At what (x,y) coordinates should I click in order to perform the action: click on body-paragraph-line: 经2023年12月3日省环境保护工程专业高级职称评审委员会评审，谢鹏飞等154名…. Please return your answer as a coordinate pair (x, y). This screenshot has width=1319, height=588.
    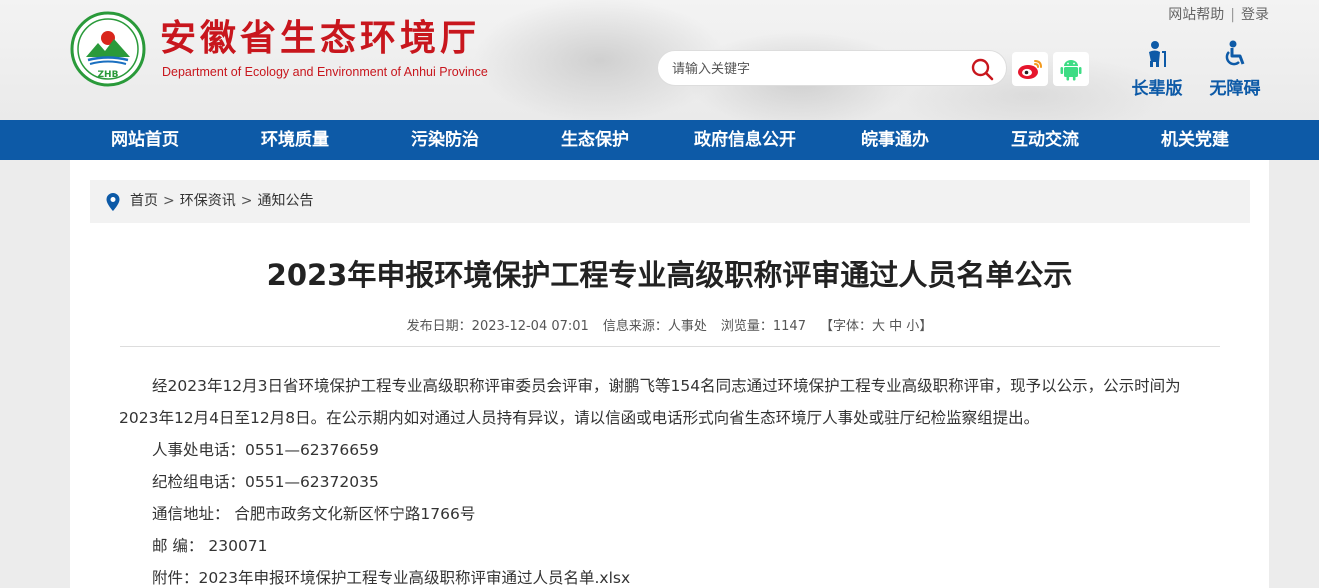
    Looking at the image, I should click on (666, 386).